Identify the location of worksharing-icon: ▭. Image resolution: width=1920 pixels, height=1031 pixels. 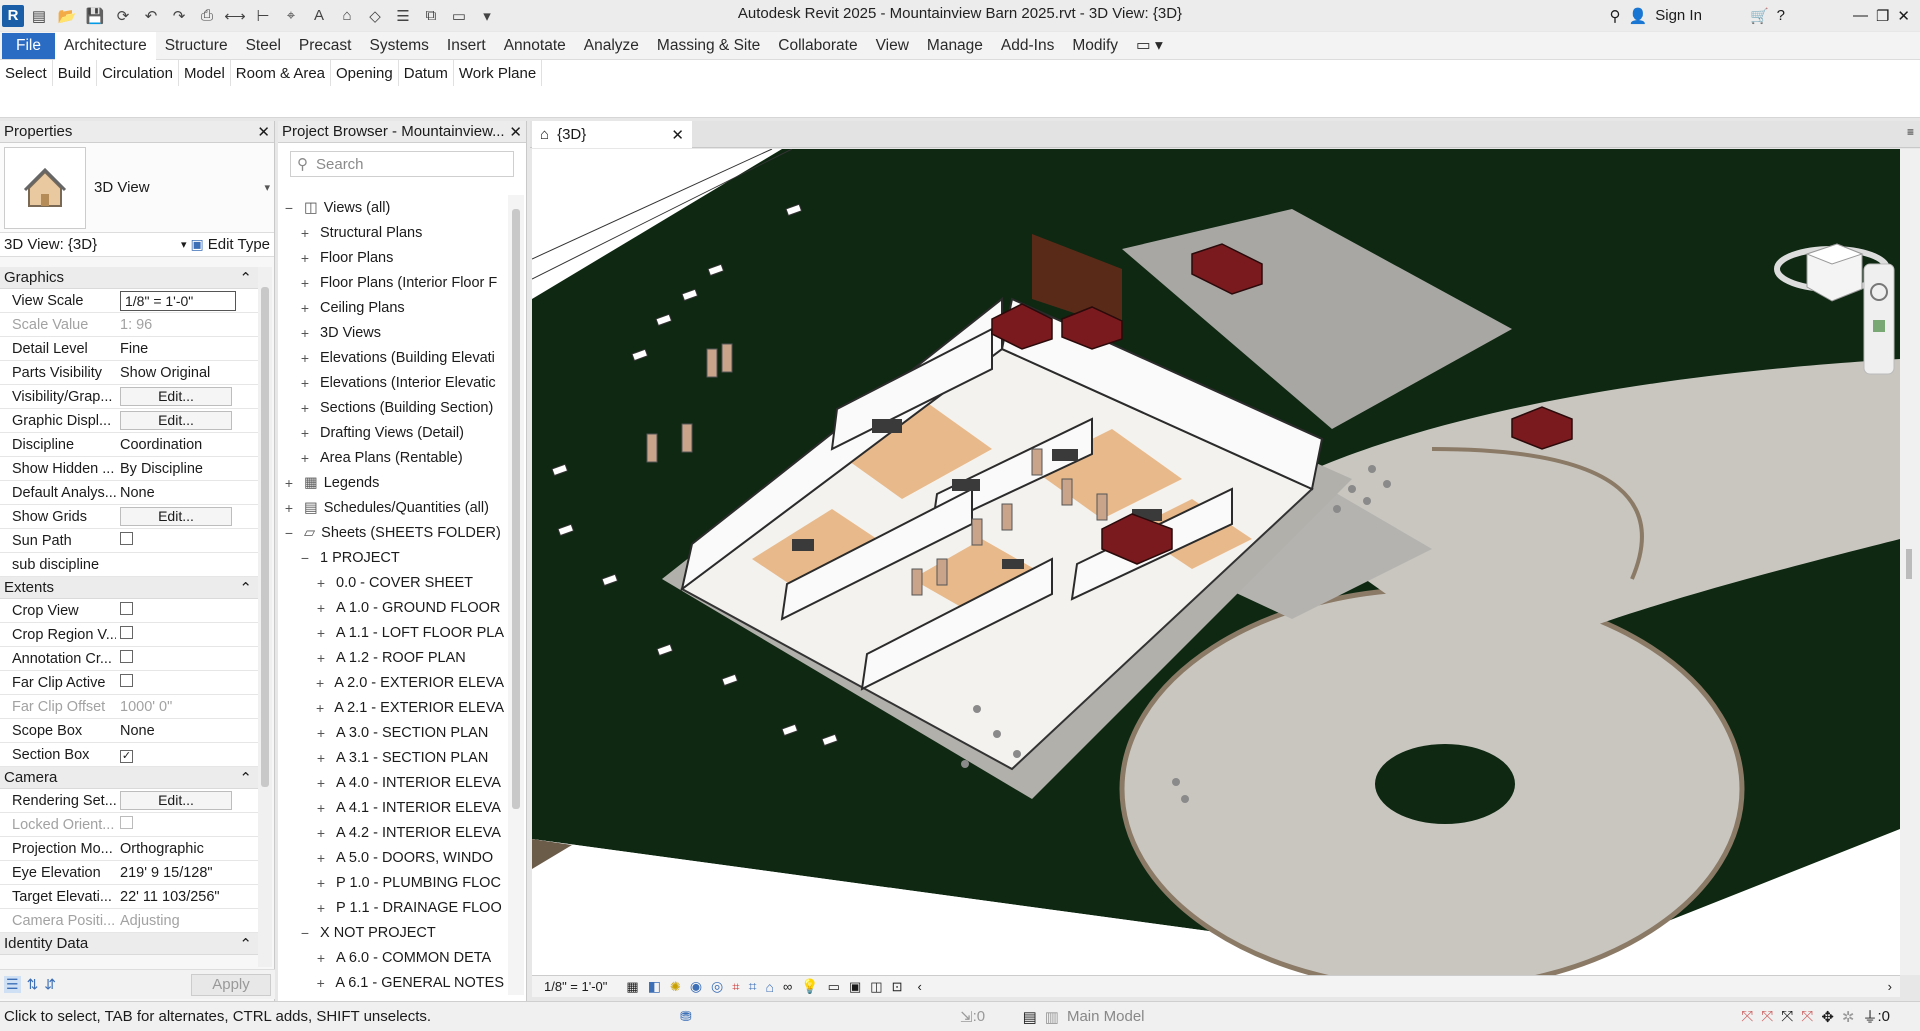
(834, 987).